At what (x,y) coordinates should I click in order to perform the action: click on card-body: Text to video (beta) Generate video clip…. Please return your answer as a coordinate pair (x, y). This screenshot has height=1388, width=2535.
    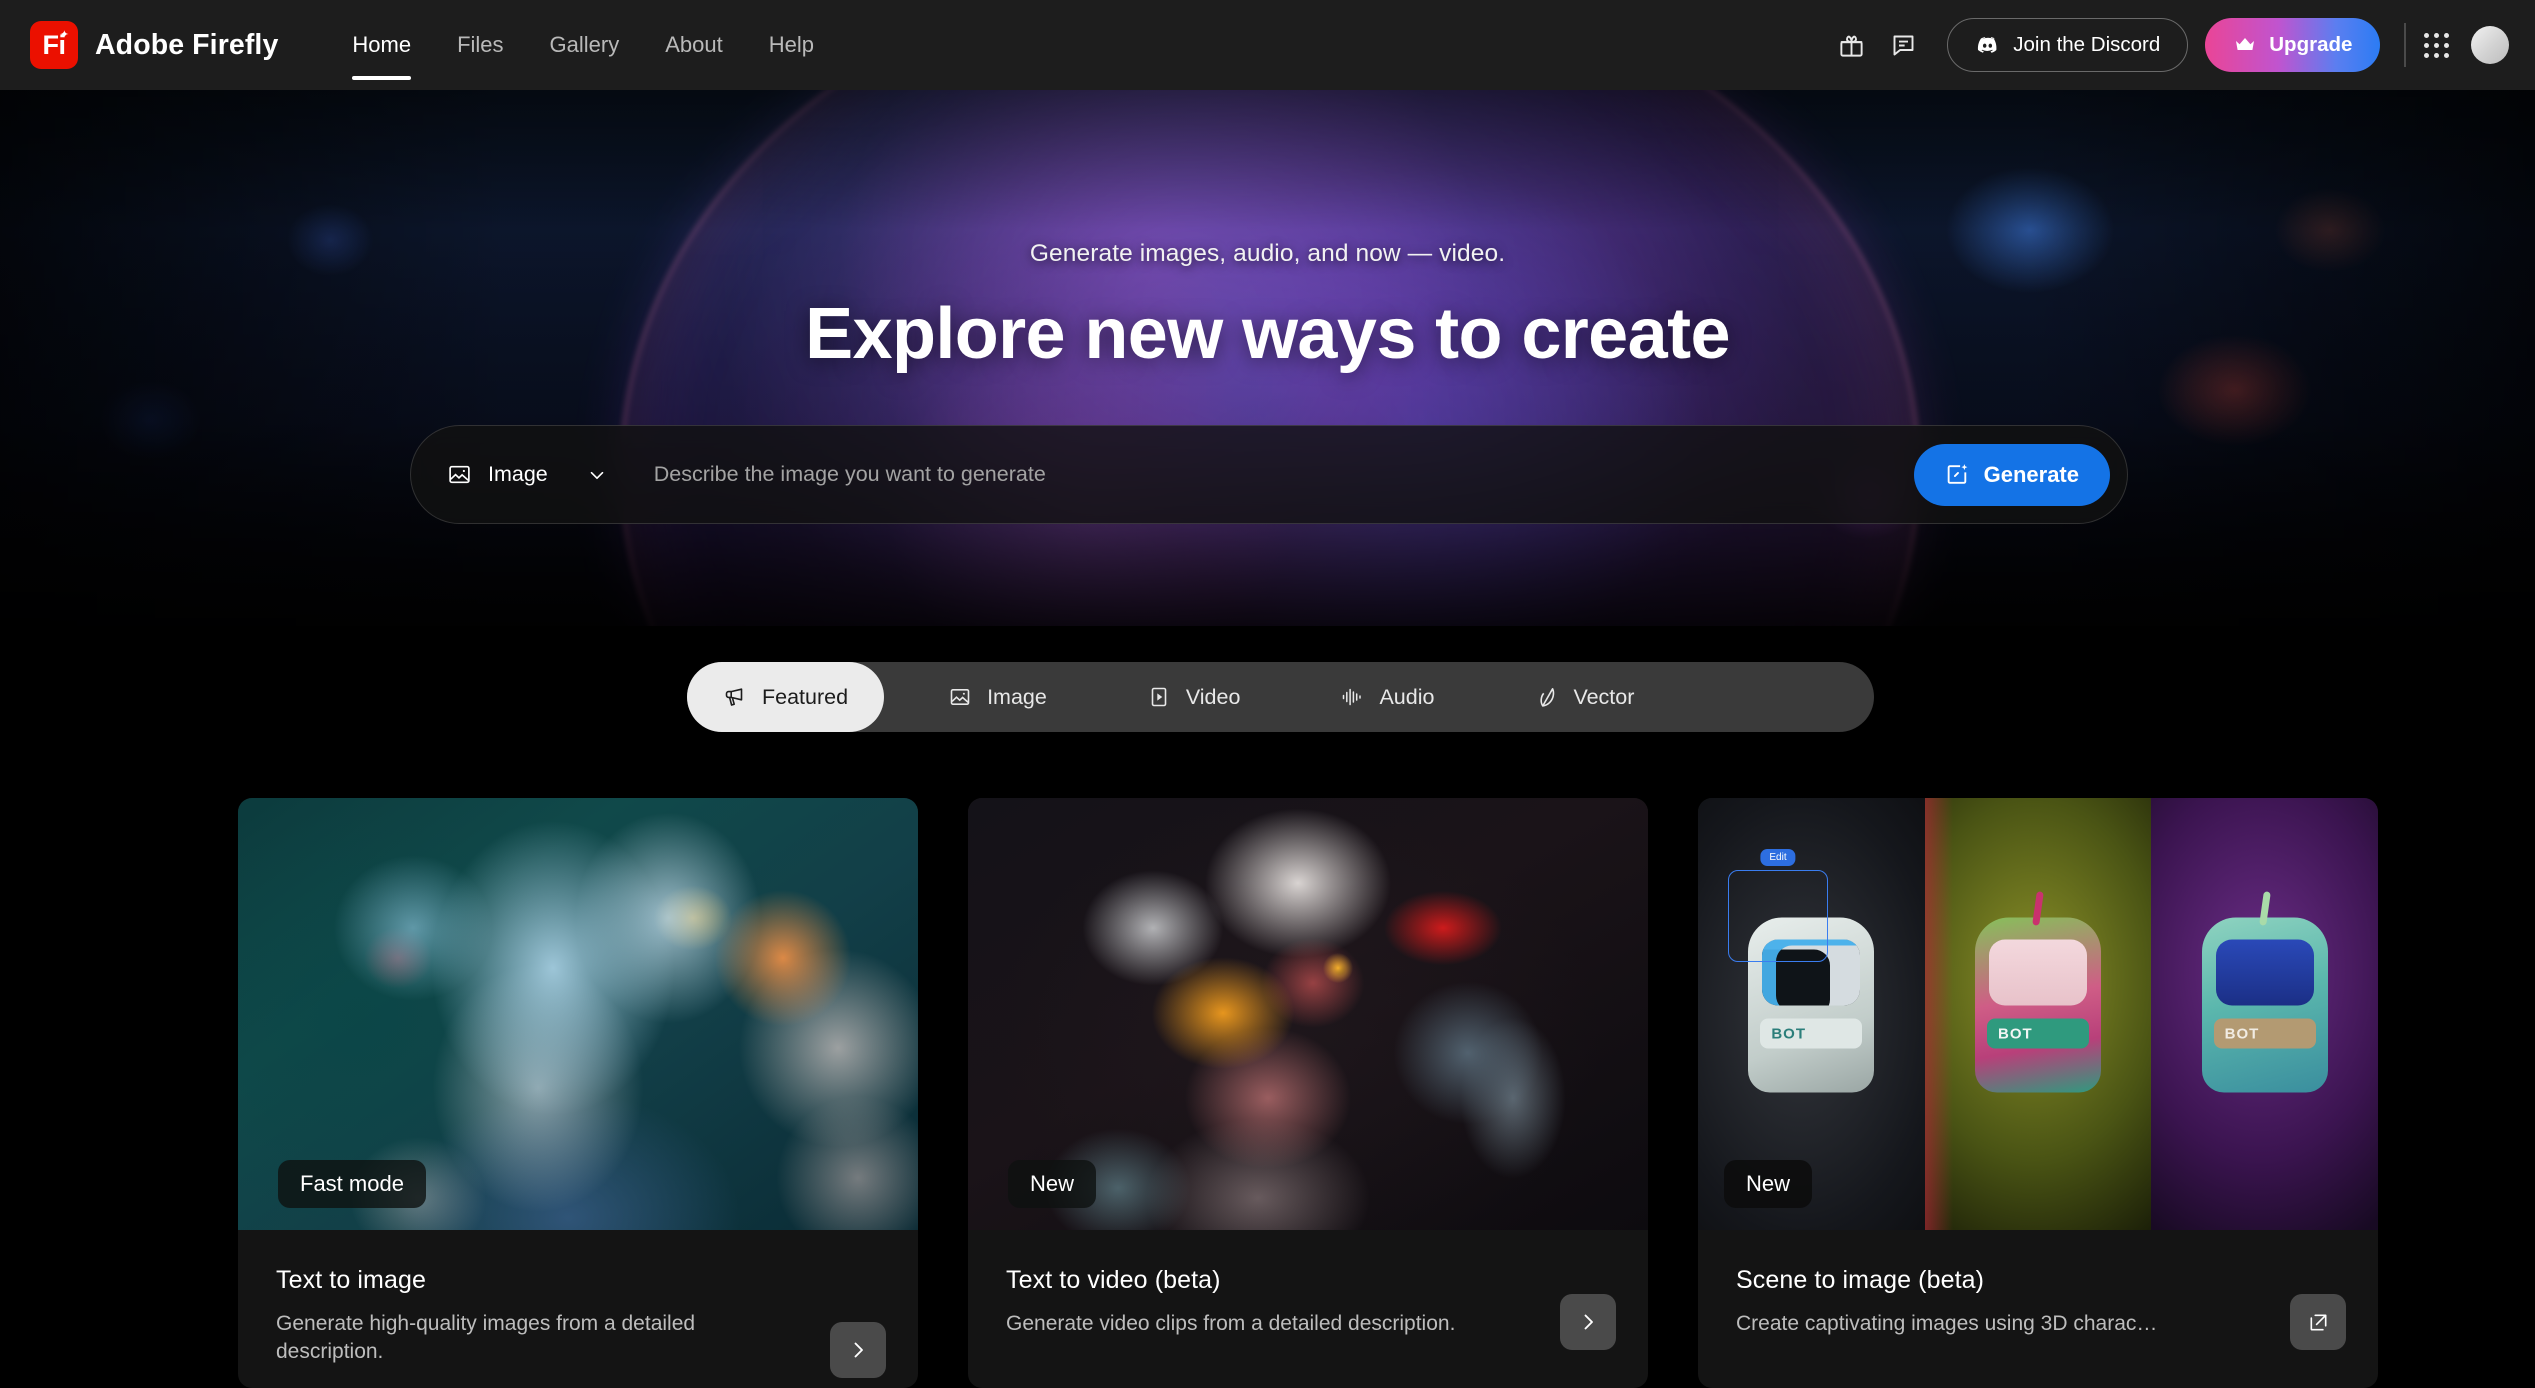
    Looking at the image, I should click on (1308, 1295).